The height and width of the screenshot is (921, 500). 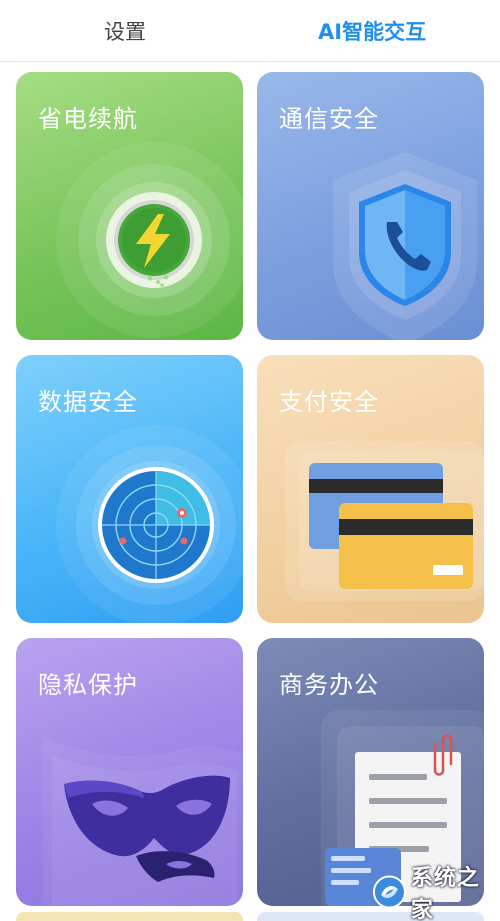 I want to click on card-title: 通信安全, so click(x=329, y=119).